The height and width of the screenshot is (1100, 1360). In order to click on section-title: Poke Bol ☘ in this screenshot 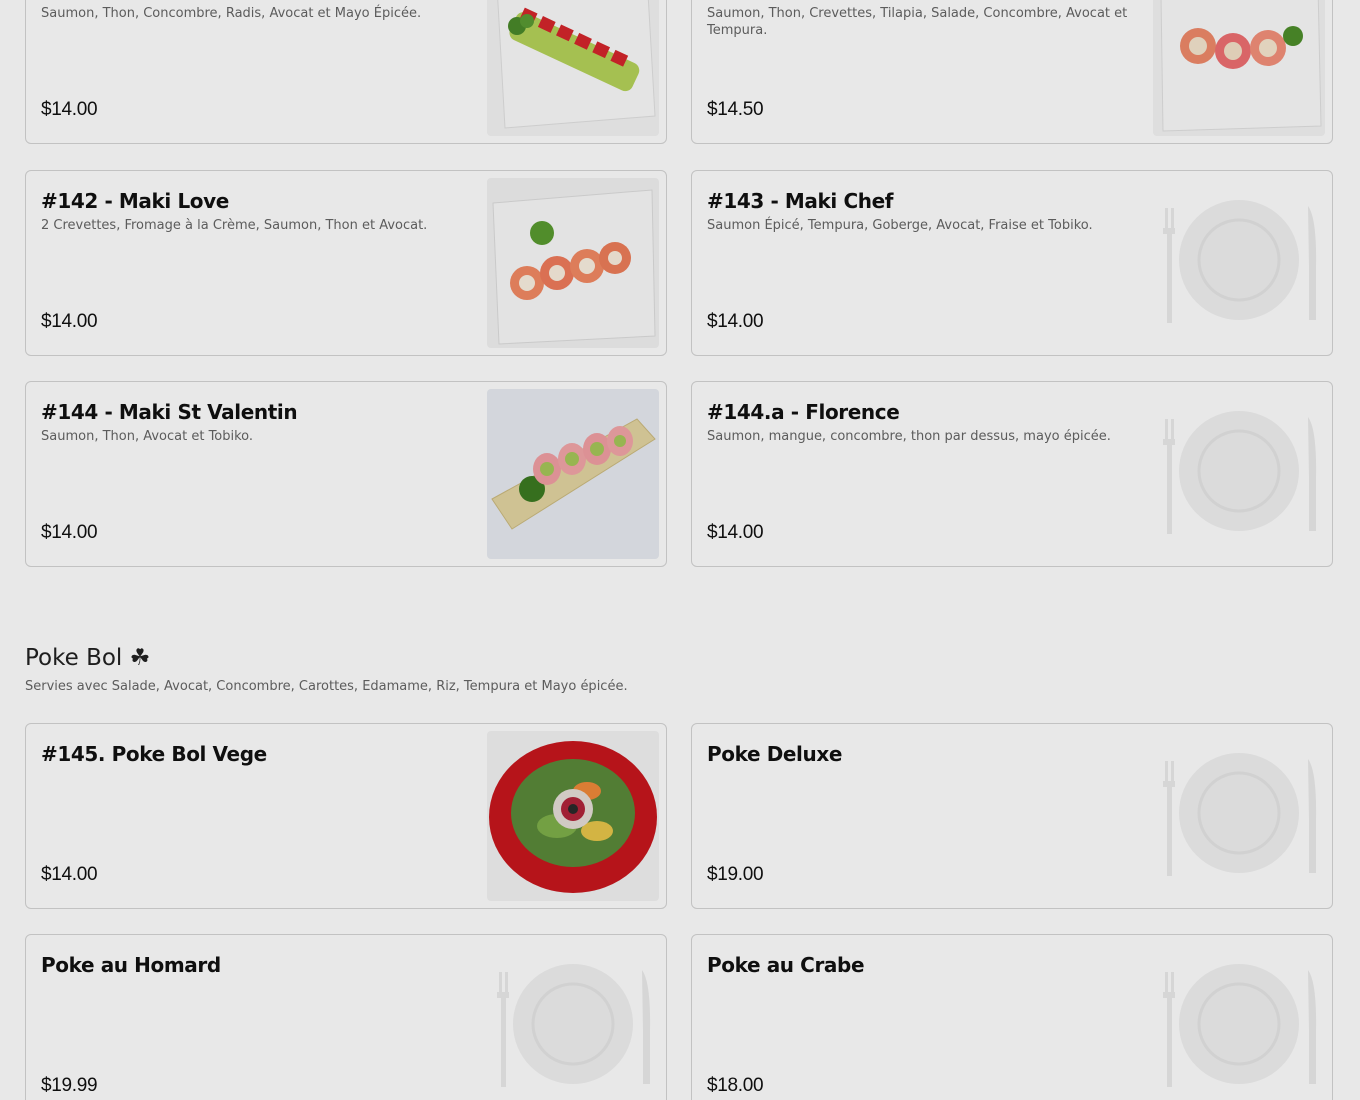, I will do `click(88, 658)`.